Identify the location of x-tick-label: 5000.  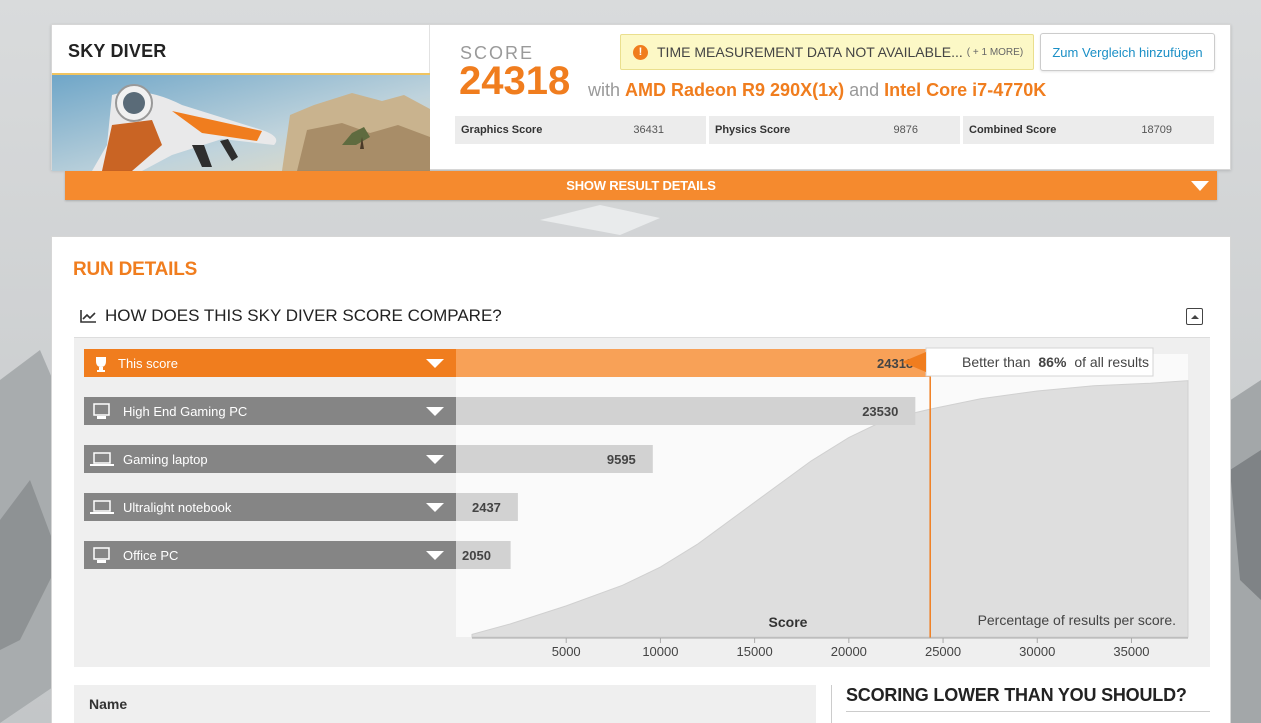
(566, 651).